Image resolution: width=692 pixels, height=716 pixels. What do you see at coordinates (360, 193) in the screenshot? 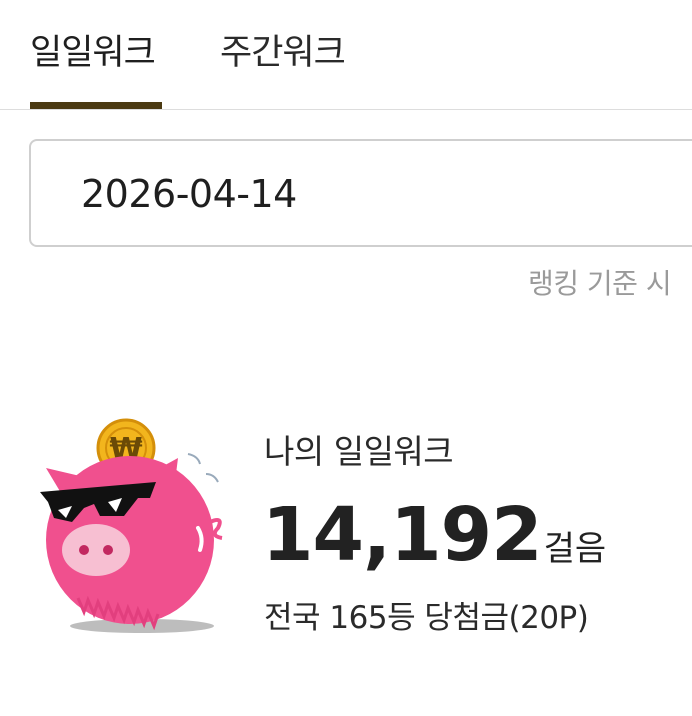
I see `date-selector: 2026-04-14` at bounding box center [360, 193].